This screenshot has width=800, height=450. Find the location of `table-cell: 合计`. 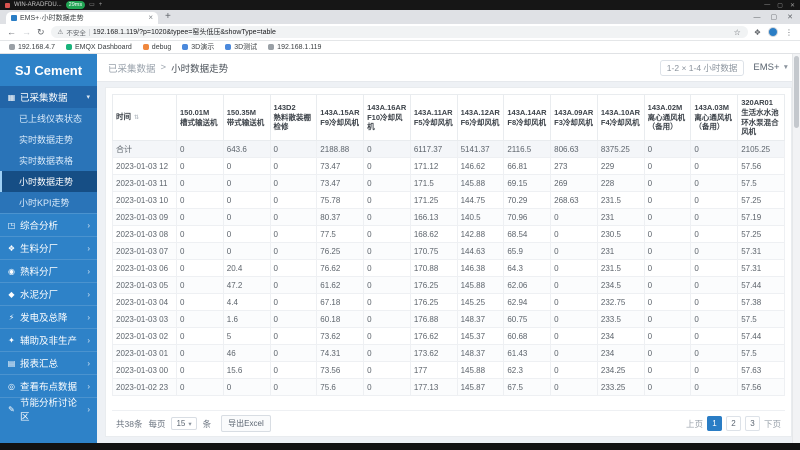

table-cell: 合计 is located at coordinates (144, 149).